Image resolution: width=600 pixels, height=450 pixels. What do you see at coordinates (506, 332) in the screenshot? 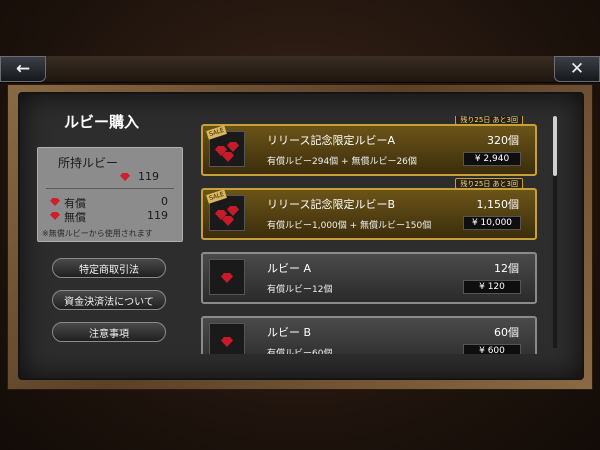
I see `product-quantity: 60個` at bounding box center [506, 332].